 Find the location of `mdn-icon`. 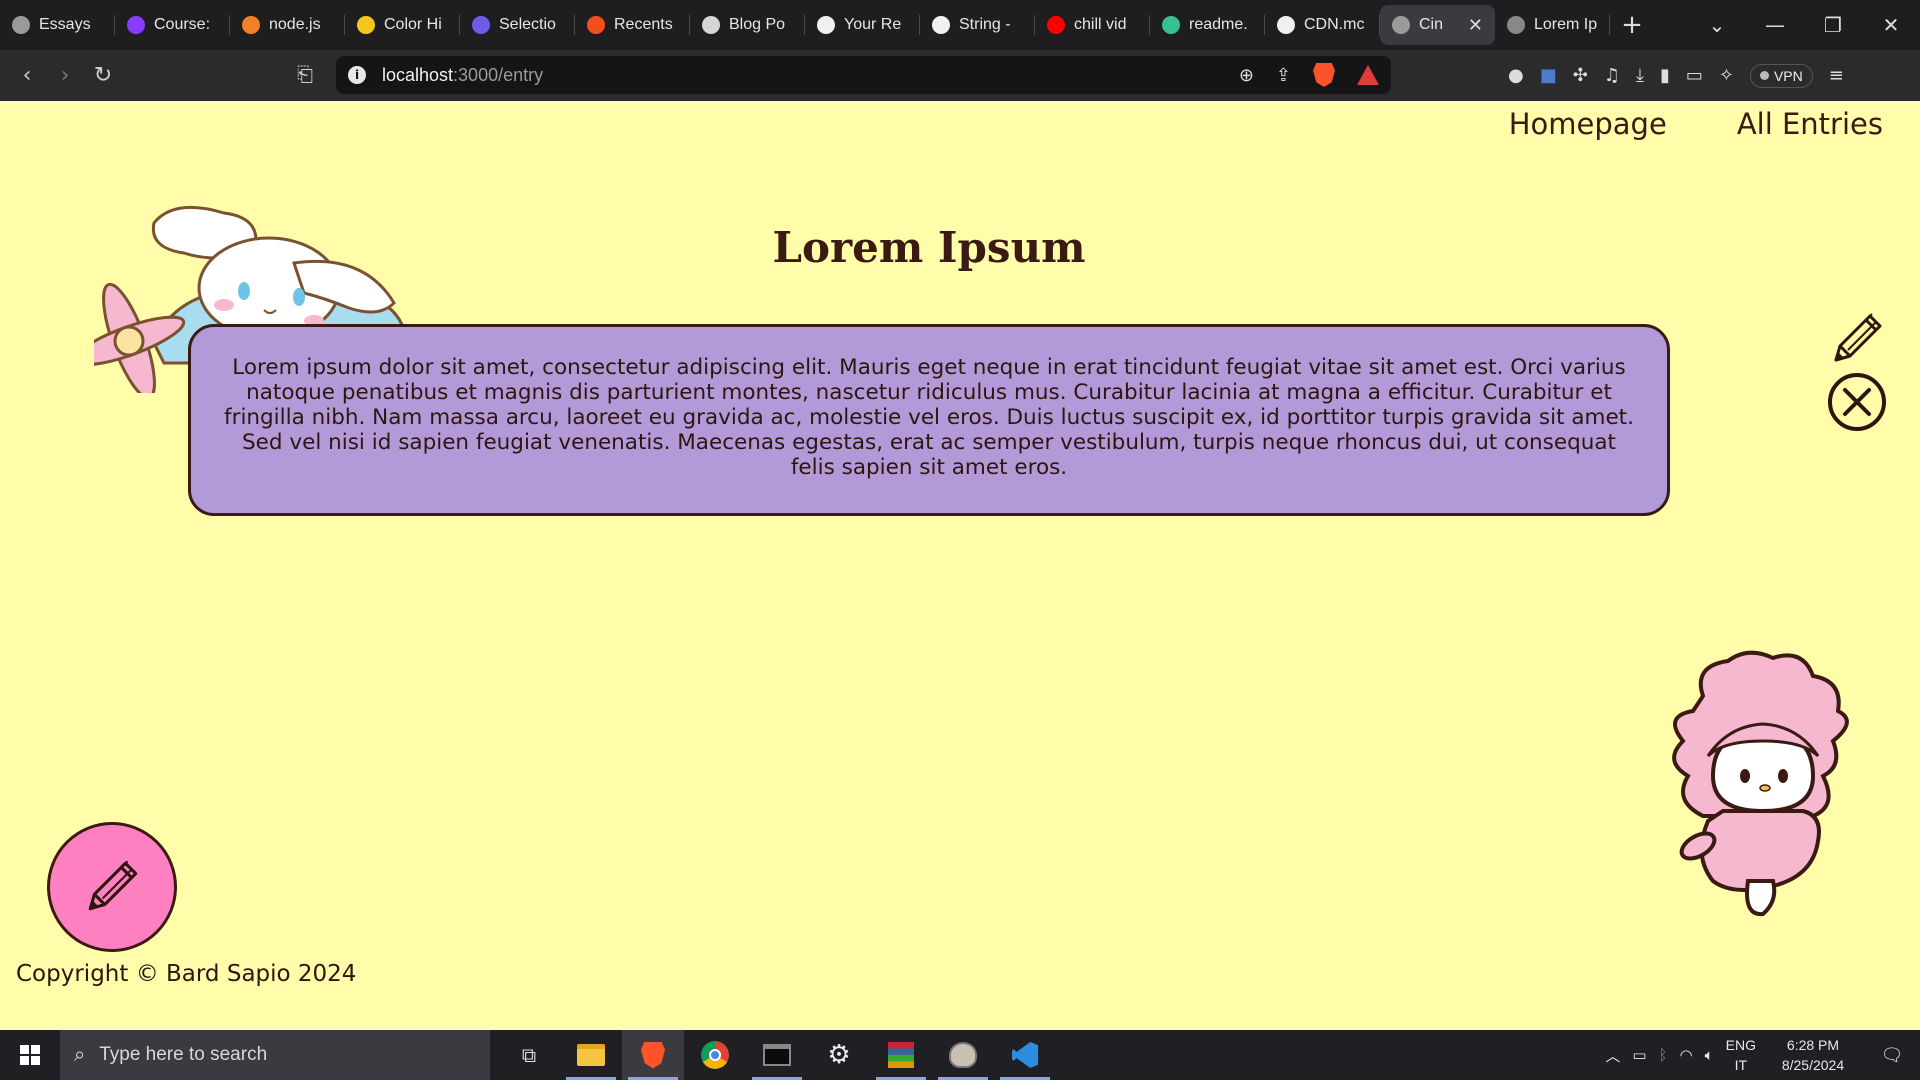

mdn-icon is located at coordinates (941, 25).